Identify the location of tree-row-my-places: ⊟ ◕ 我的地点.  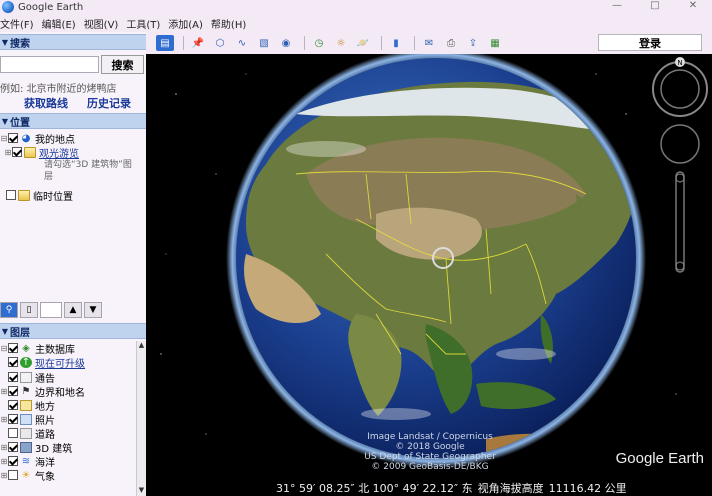
(37, 138).